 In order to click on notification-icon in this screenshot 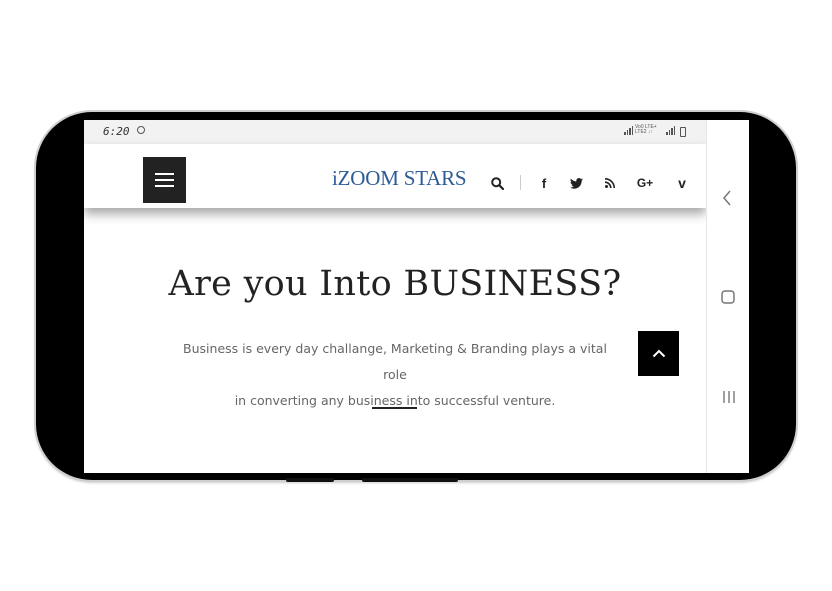, I will do `click(141, 130)`.